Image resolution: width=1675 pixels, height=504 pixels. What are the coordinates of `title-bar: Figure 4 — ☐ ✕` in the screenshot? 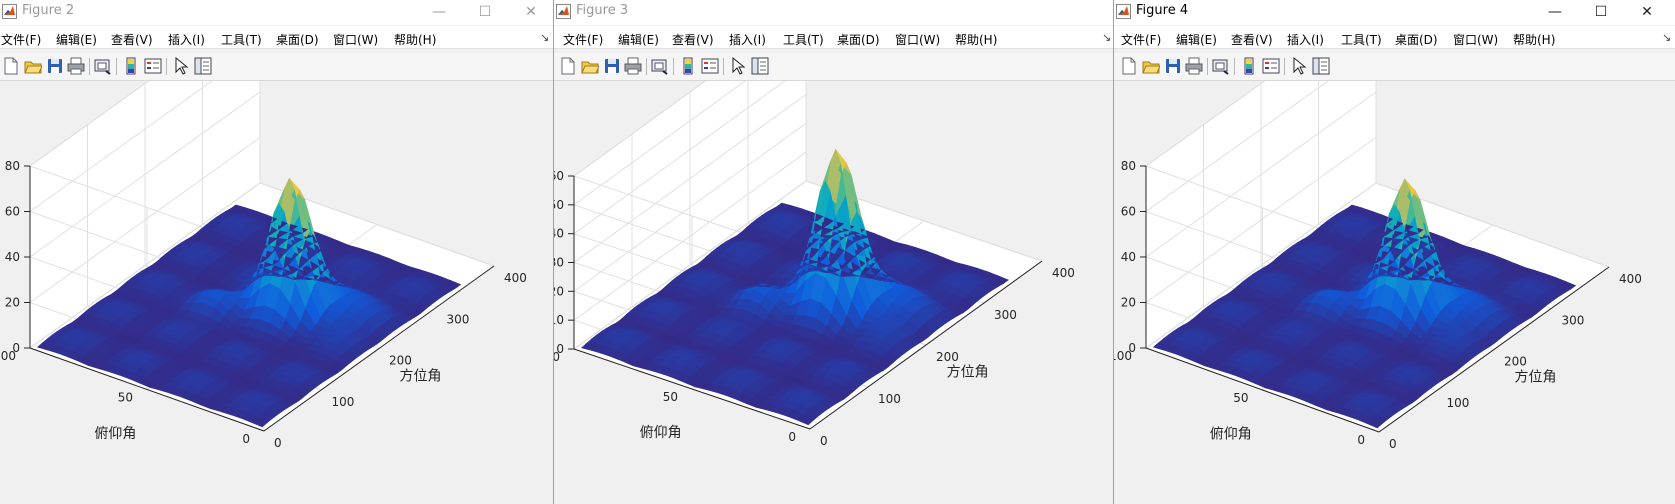 It's located at (1394, 12).